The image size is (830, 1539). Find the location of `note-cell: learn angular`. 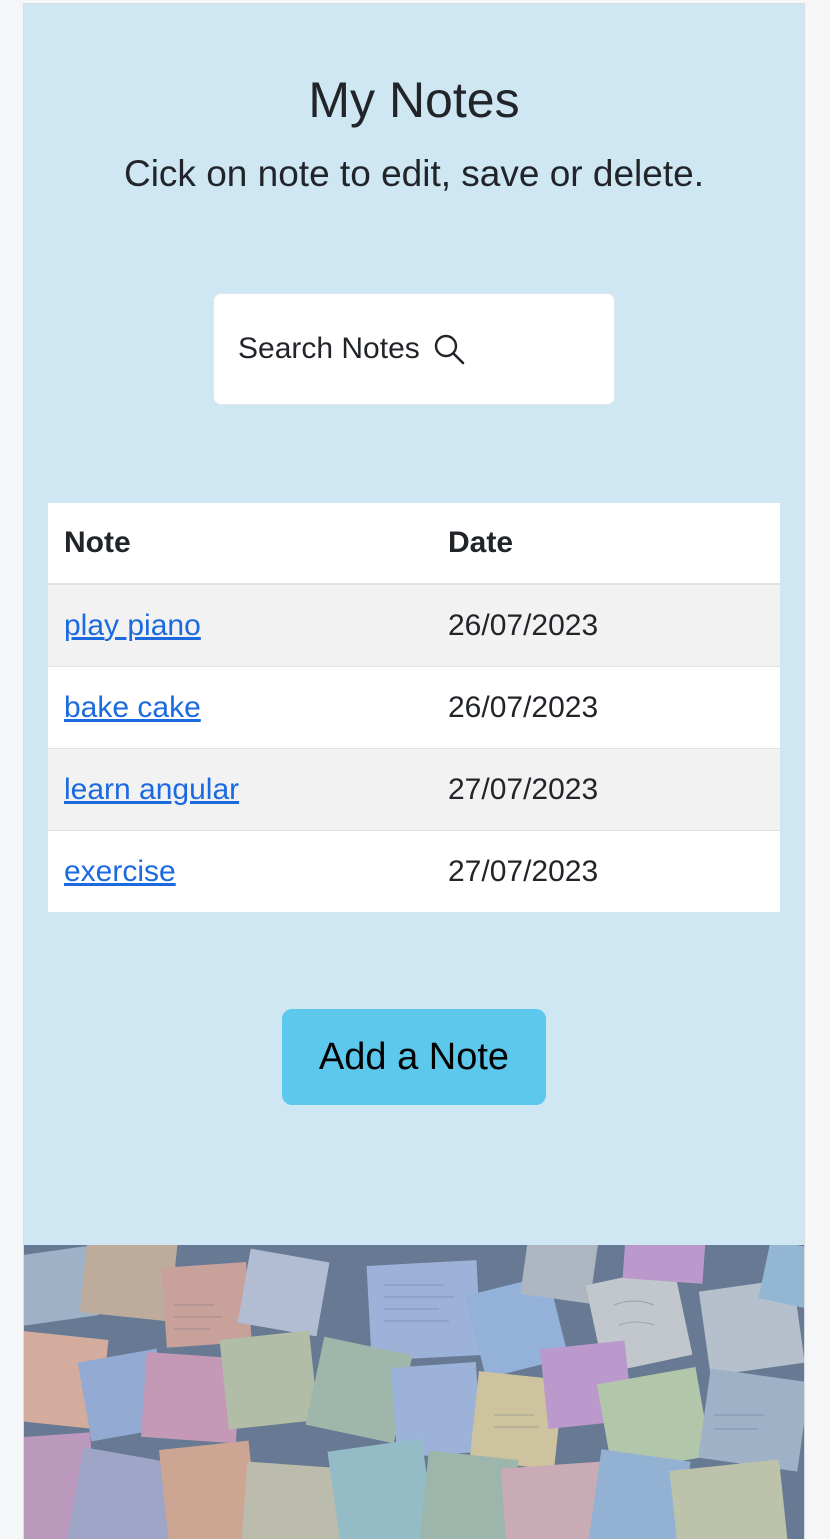

note-cell: learn angular is located at coordinates (240, 789).